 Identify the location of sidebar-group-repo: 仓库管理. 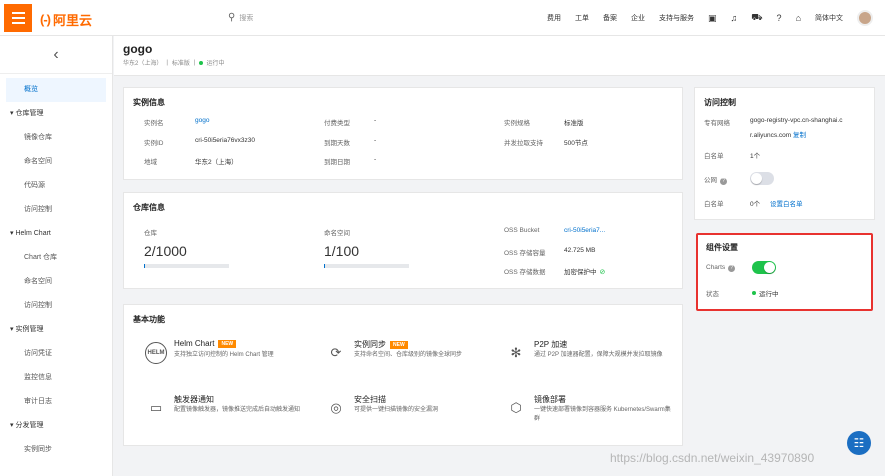
(56, 114).